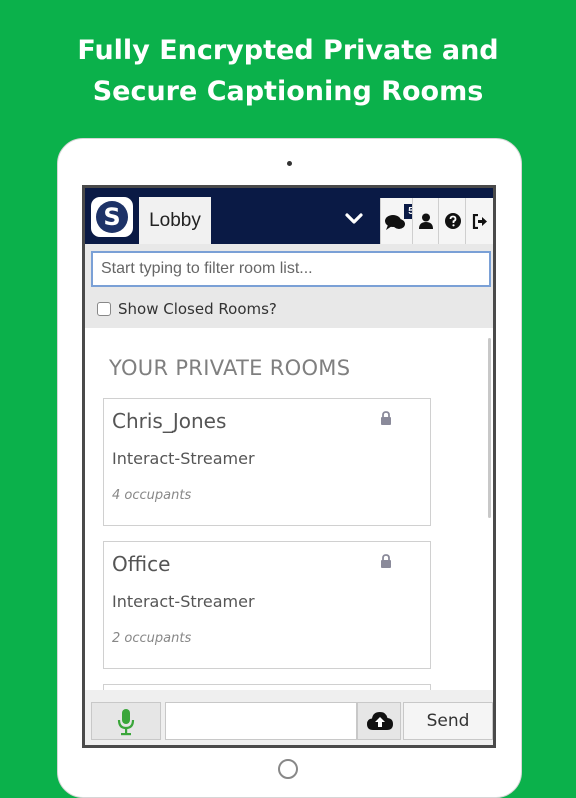 The width and height of the screenshot is (576, 798). What do you see at coordinates (289, 216) in the screenshot?
I see `top-bar: S Lobby 5` at bounding box center [289, 216].